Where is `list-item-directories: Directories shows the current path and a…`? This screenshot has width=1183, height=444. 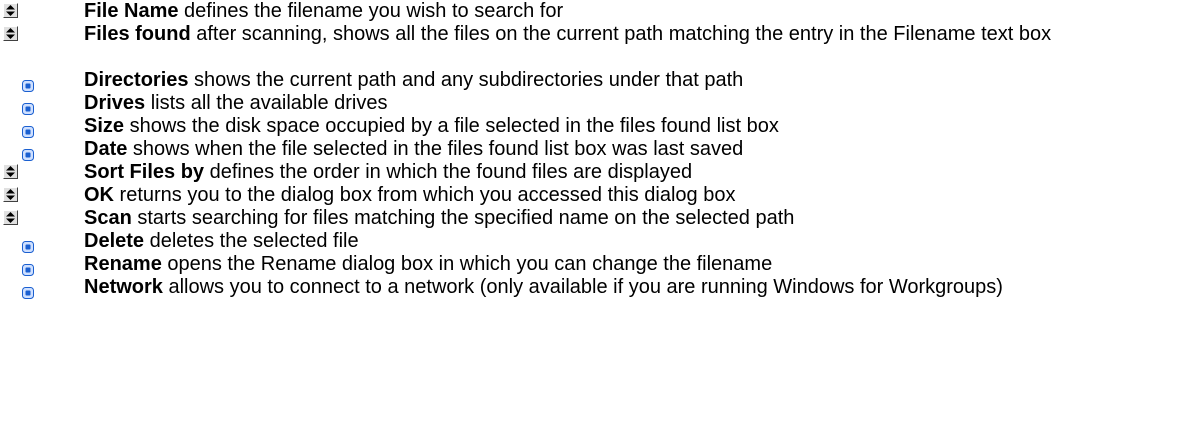 list-item-directories: Directories shows the current path and a… is located at coordinates (589, 80).